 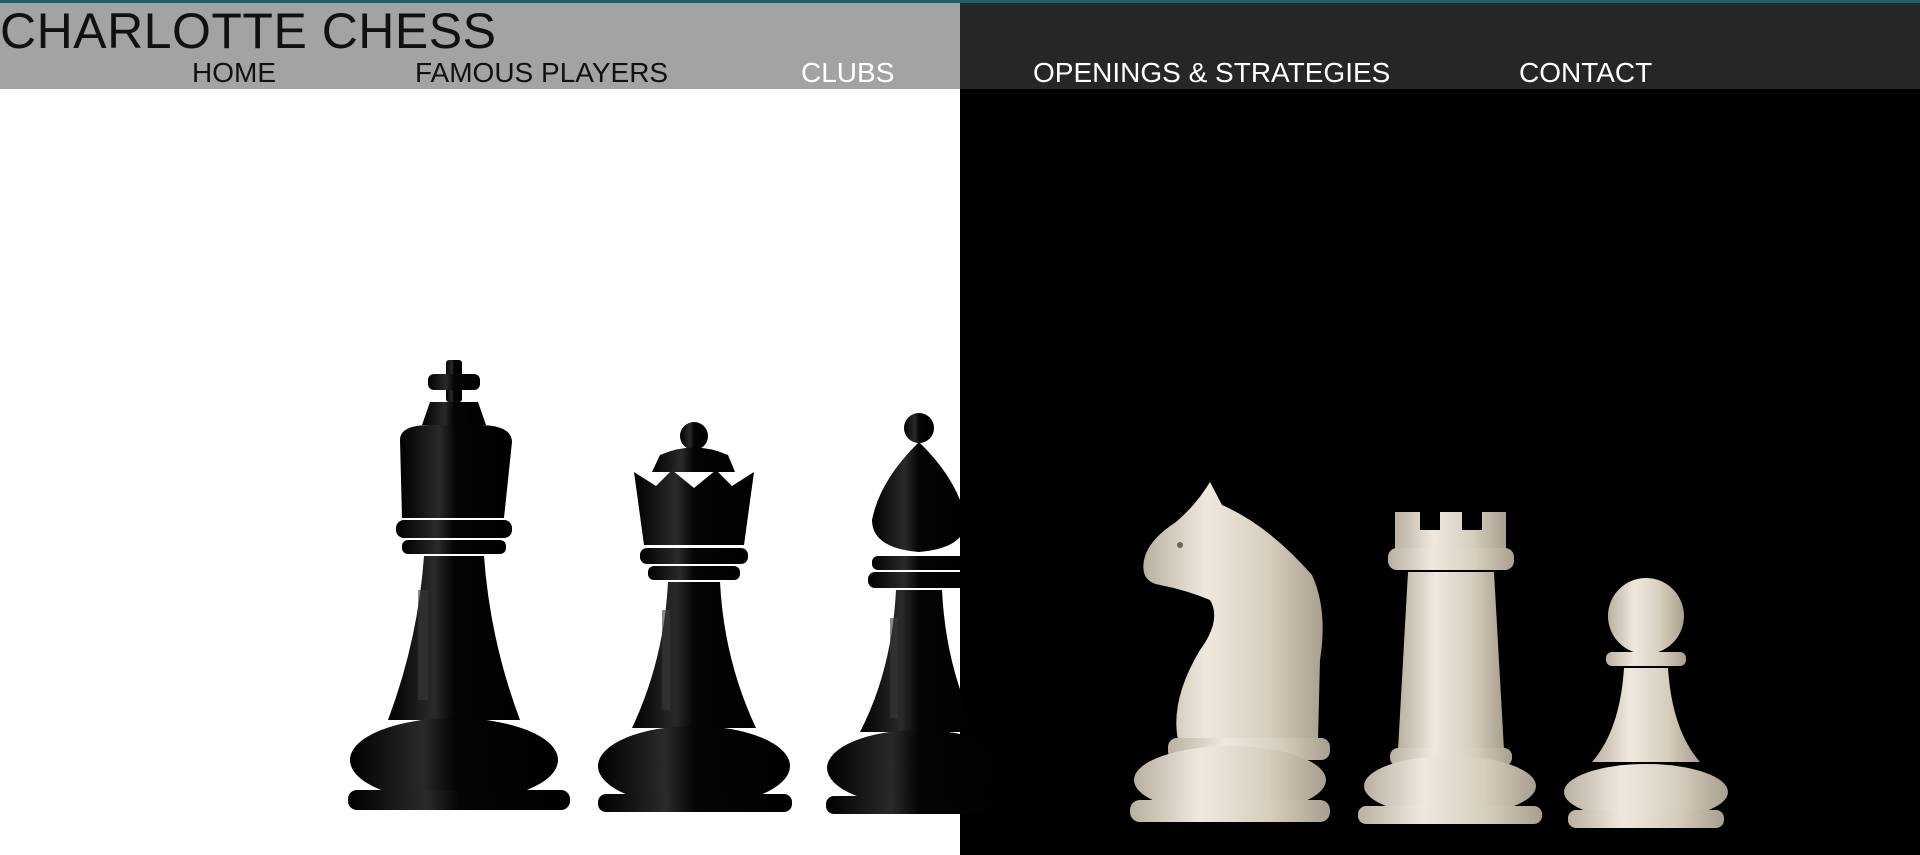 I want to click on nav-famous-players: FAMOUS PLAYERS, so click(x=541, y=73).